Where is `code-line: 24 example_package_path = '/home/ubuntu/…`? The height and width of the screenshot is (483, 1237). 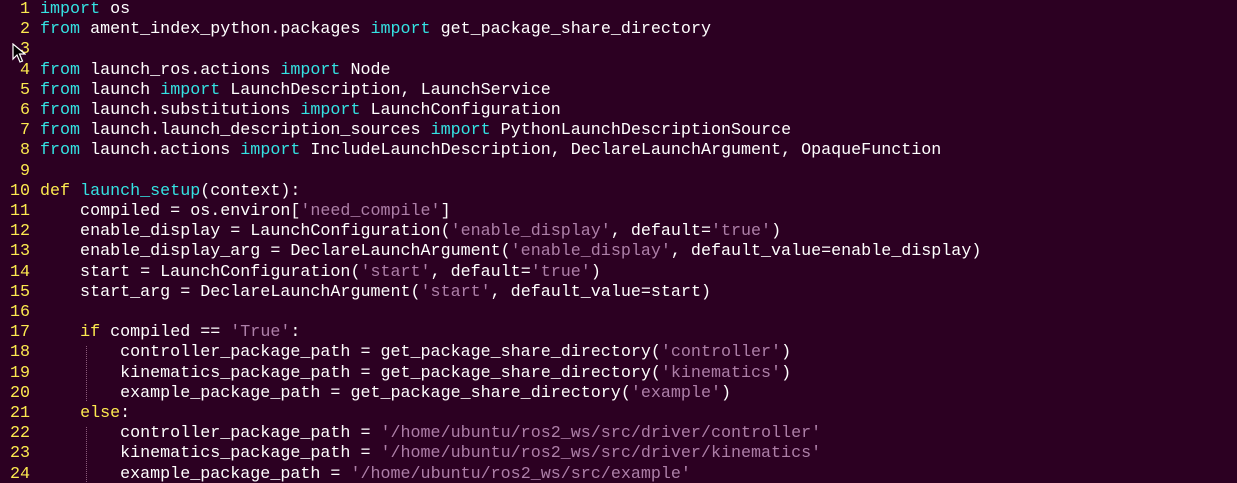
code-line: 24 example_package_path = '/home/ubuntu/… is located at coordinates (345, 474).